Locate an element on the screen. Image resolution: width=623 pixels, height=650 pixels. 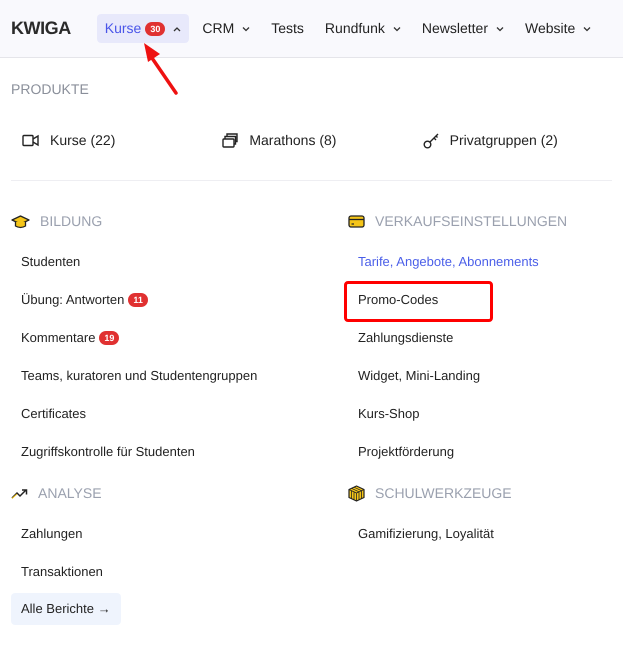
video-camera-icon is located at coordinates (30, 140).